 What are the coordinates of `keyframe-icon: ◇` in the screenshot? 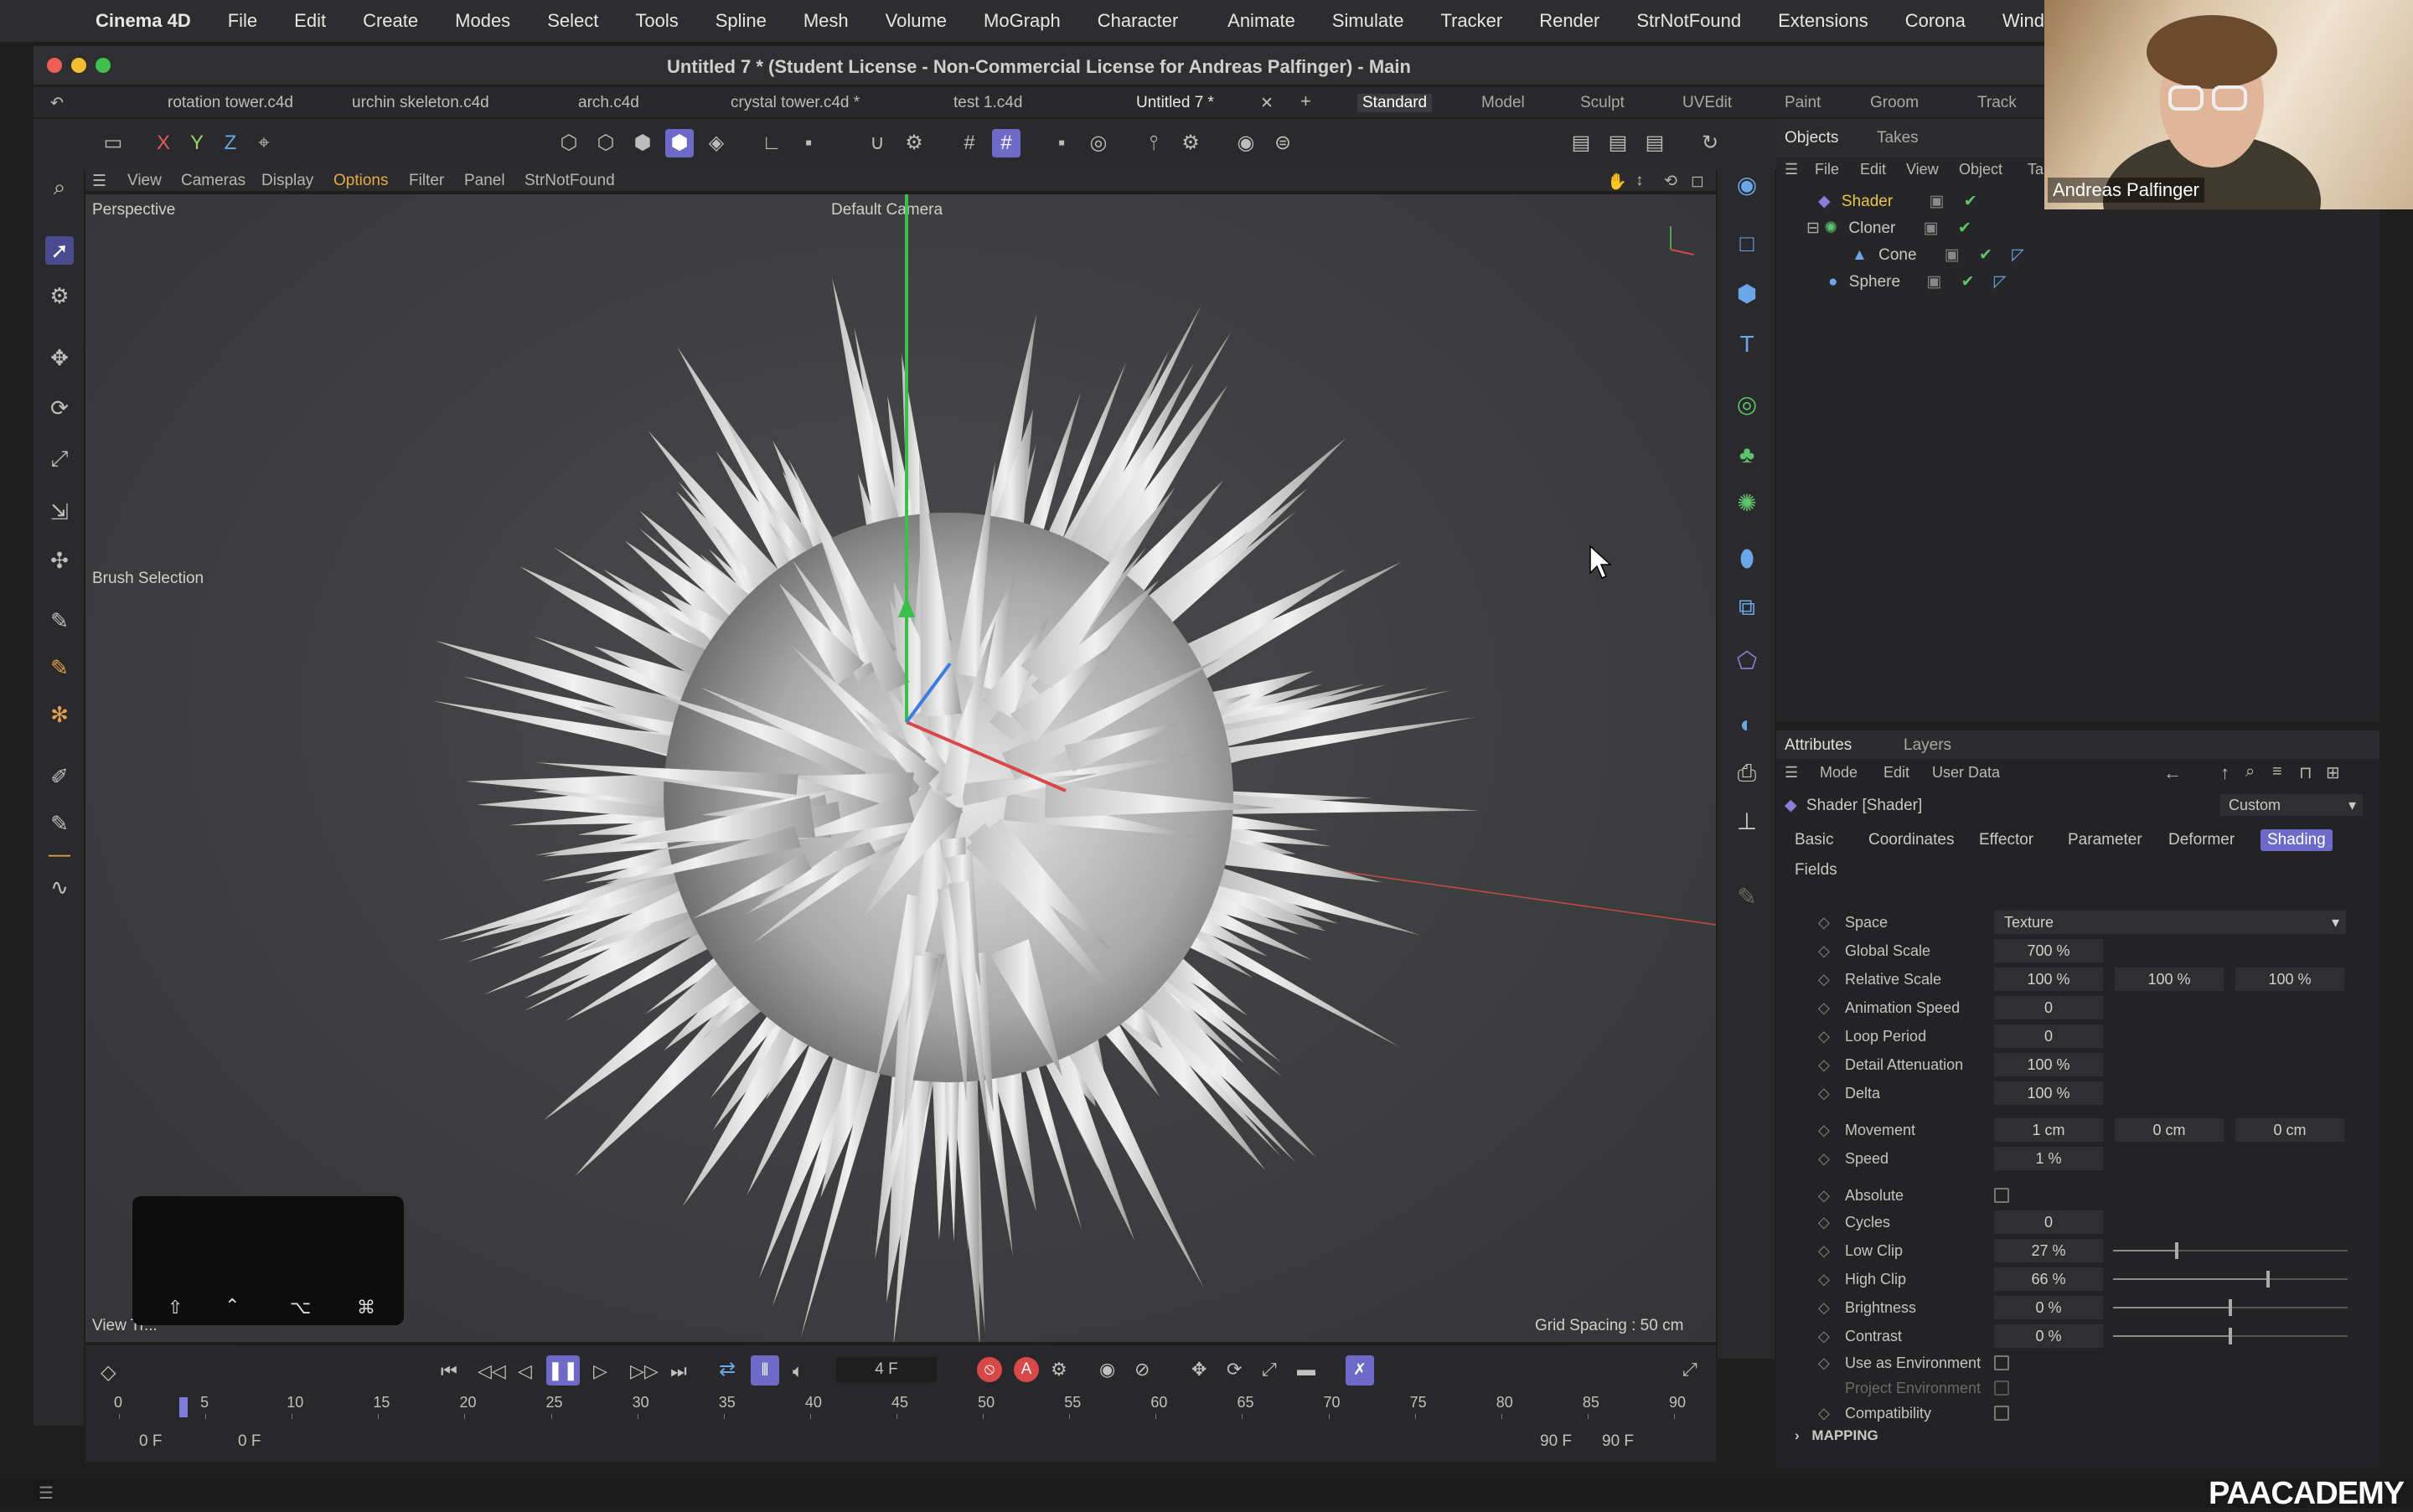 It's located at (108, 1372).